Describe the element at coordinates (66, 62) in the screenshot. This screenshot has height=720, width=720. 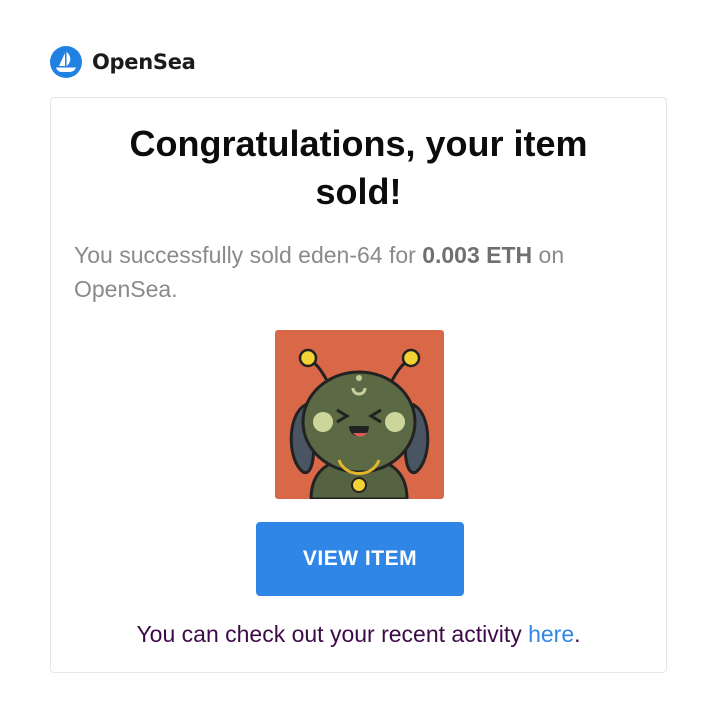
I see `opensea-logo-icon` at that location.